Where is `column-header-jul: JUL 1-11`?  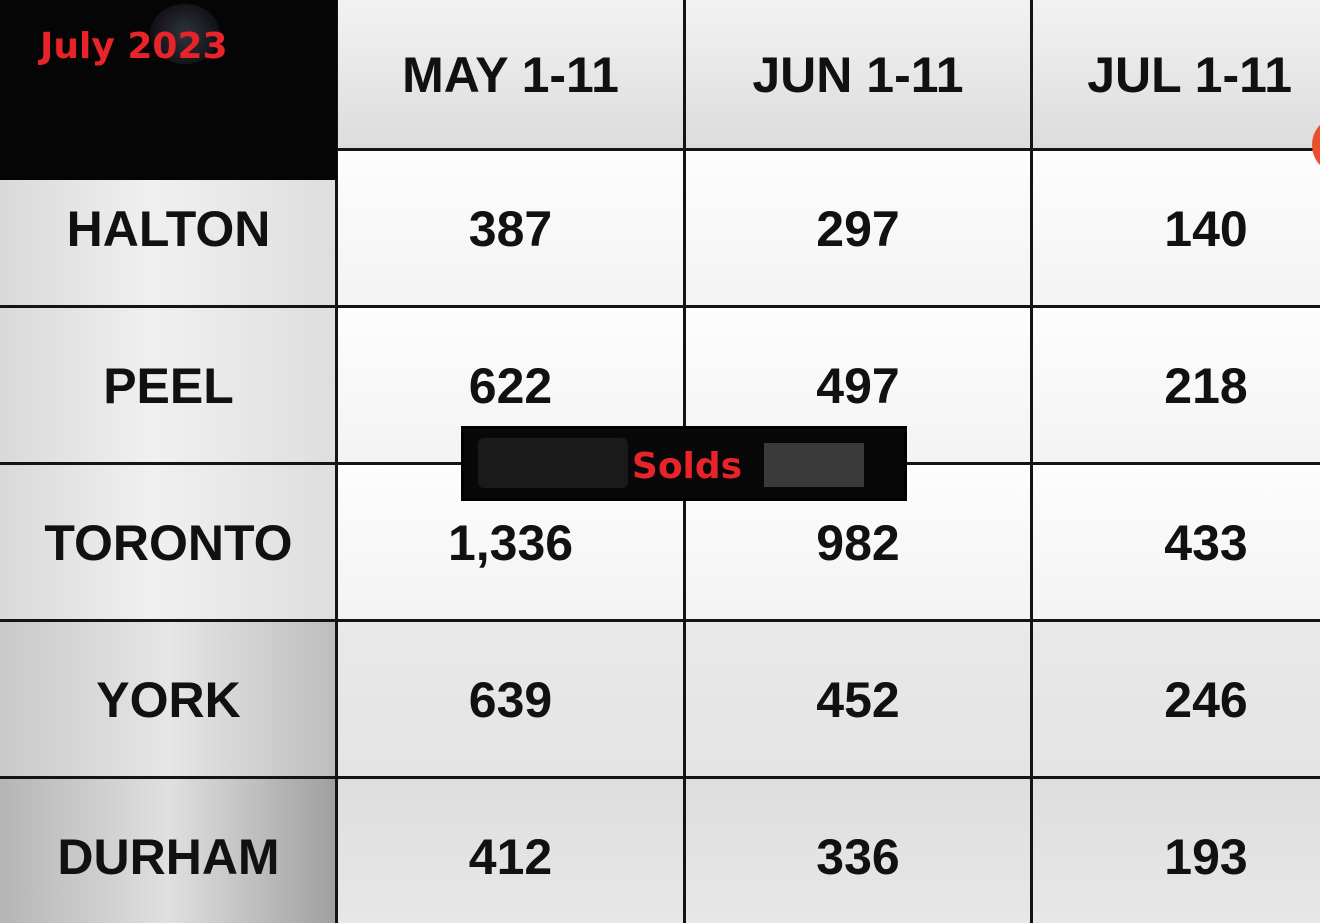 column-header-jul: JUL 1-11 is located at coordinates (1176, 75).